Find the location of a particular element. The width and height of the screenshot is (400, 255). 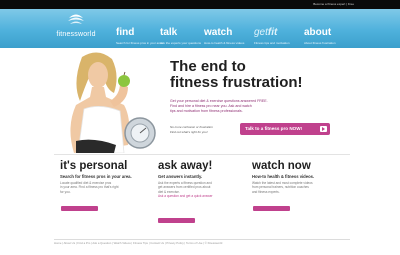

top-utility-bar: Become a fitness expert | Free is located at coordinates (200, 4).